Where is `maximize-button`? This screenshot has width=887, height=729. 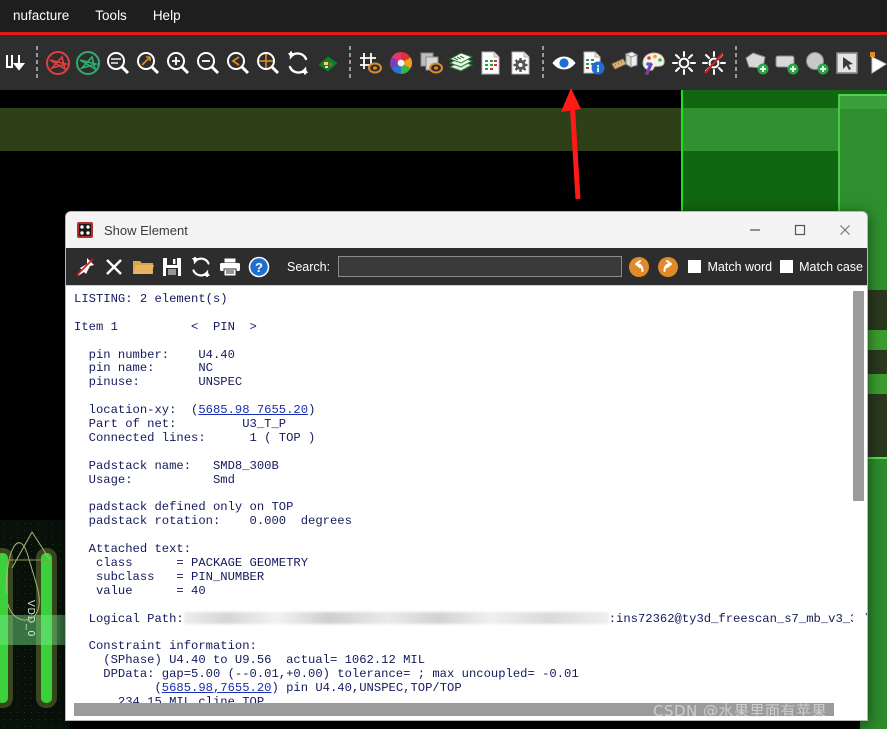
maximize-button is located at coordinates (799, 230).